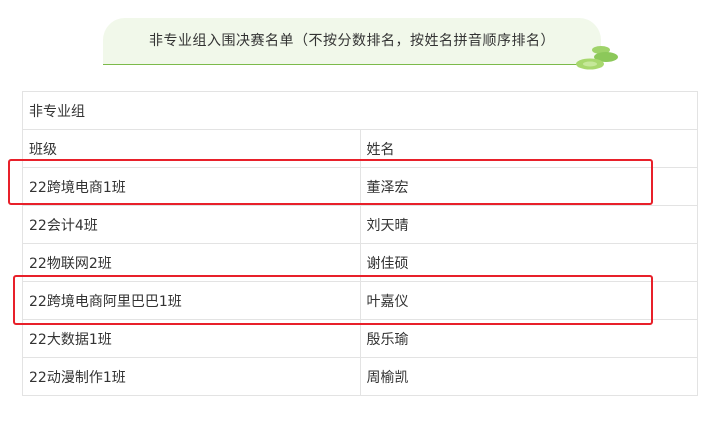 This screenshot has height=426, width=723. I want to click on row-class-cell: 22会计4班, so click(191, 224).